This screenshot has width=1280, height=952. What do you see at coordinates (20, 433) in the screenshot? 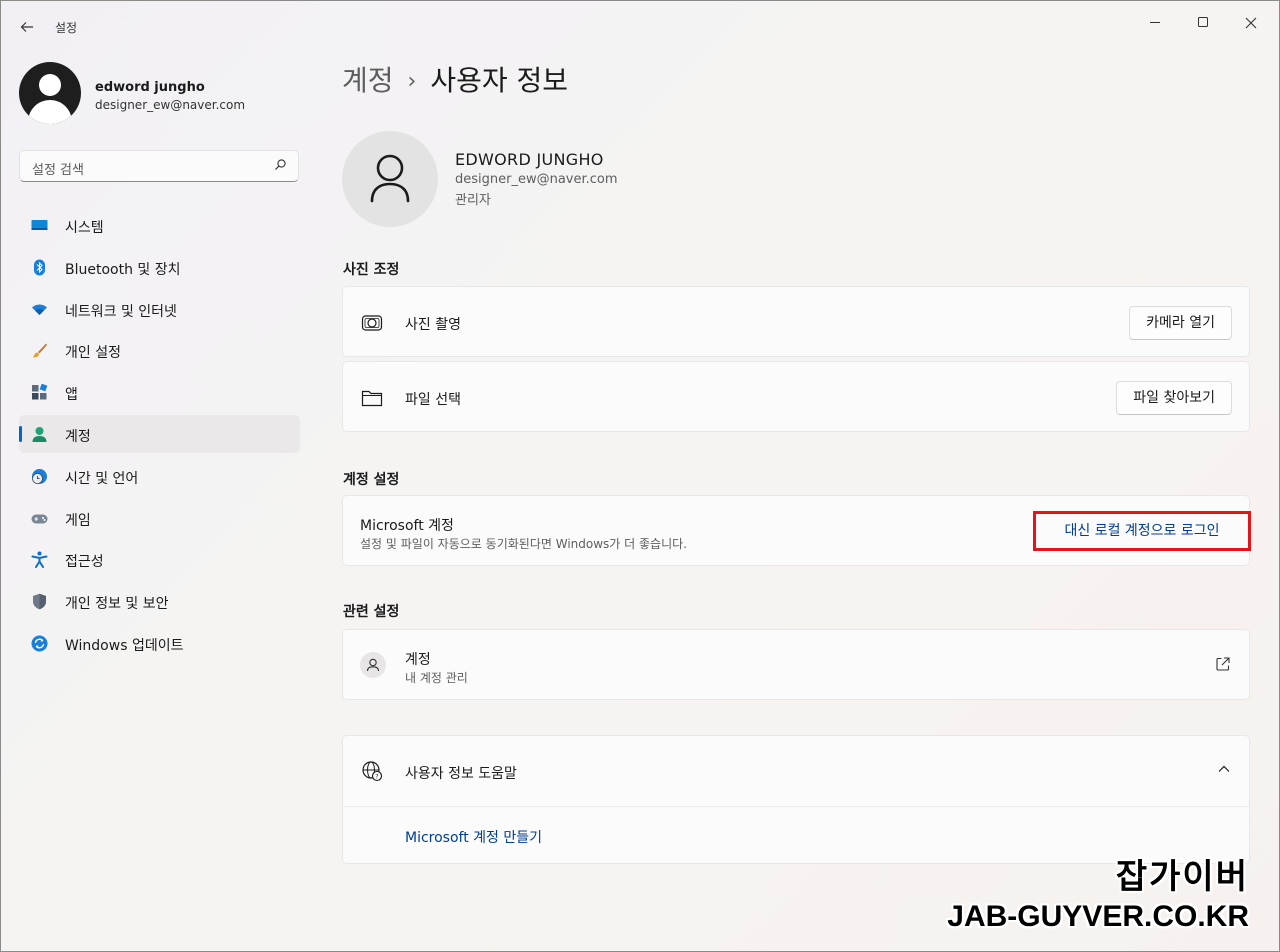
I see `active-indicator` at bounding box center [20, 433].